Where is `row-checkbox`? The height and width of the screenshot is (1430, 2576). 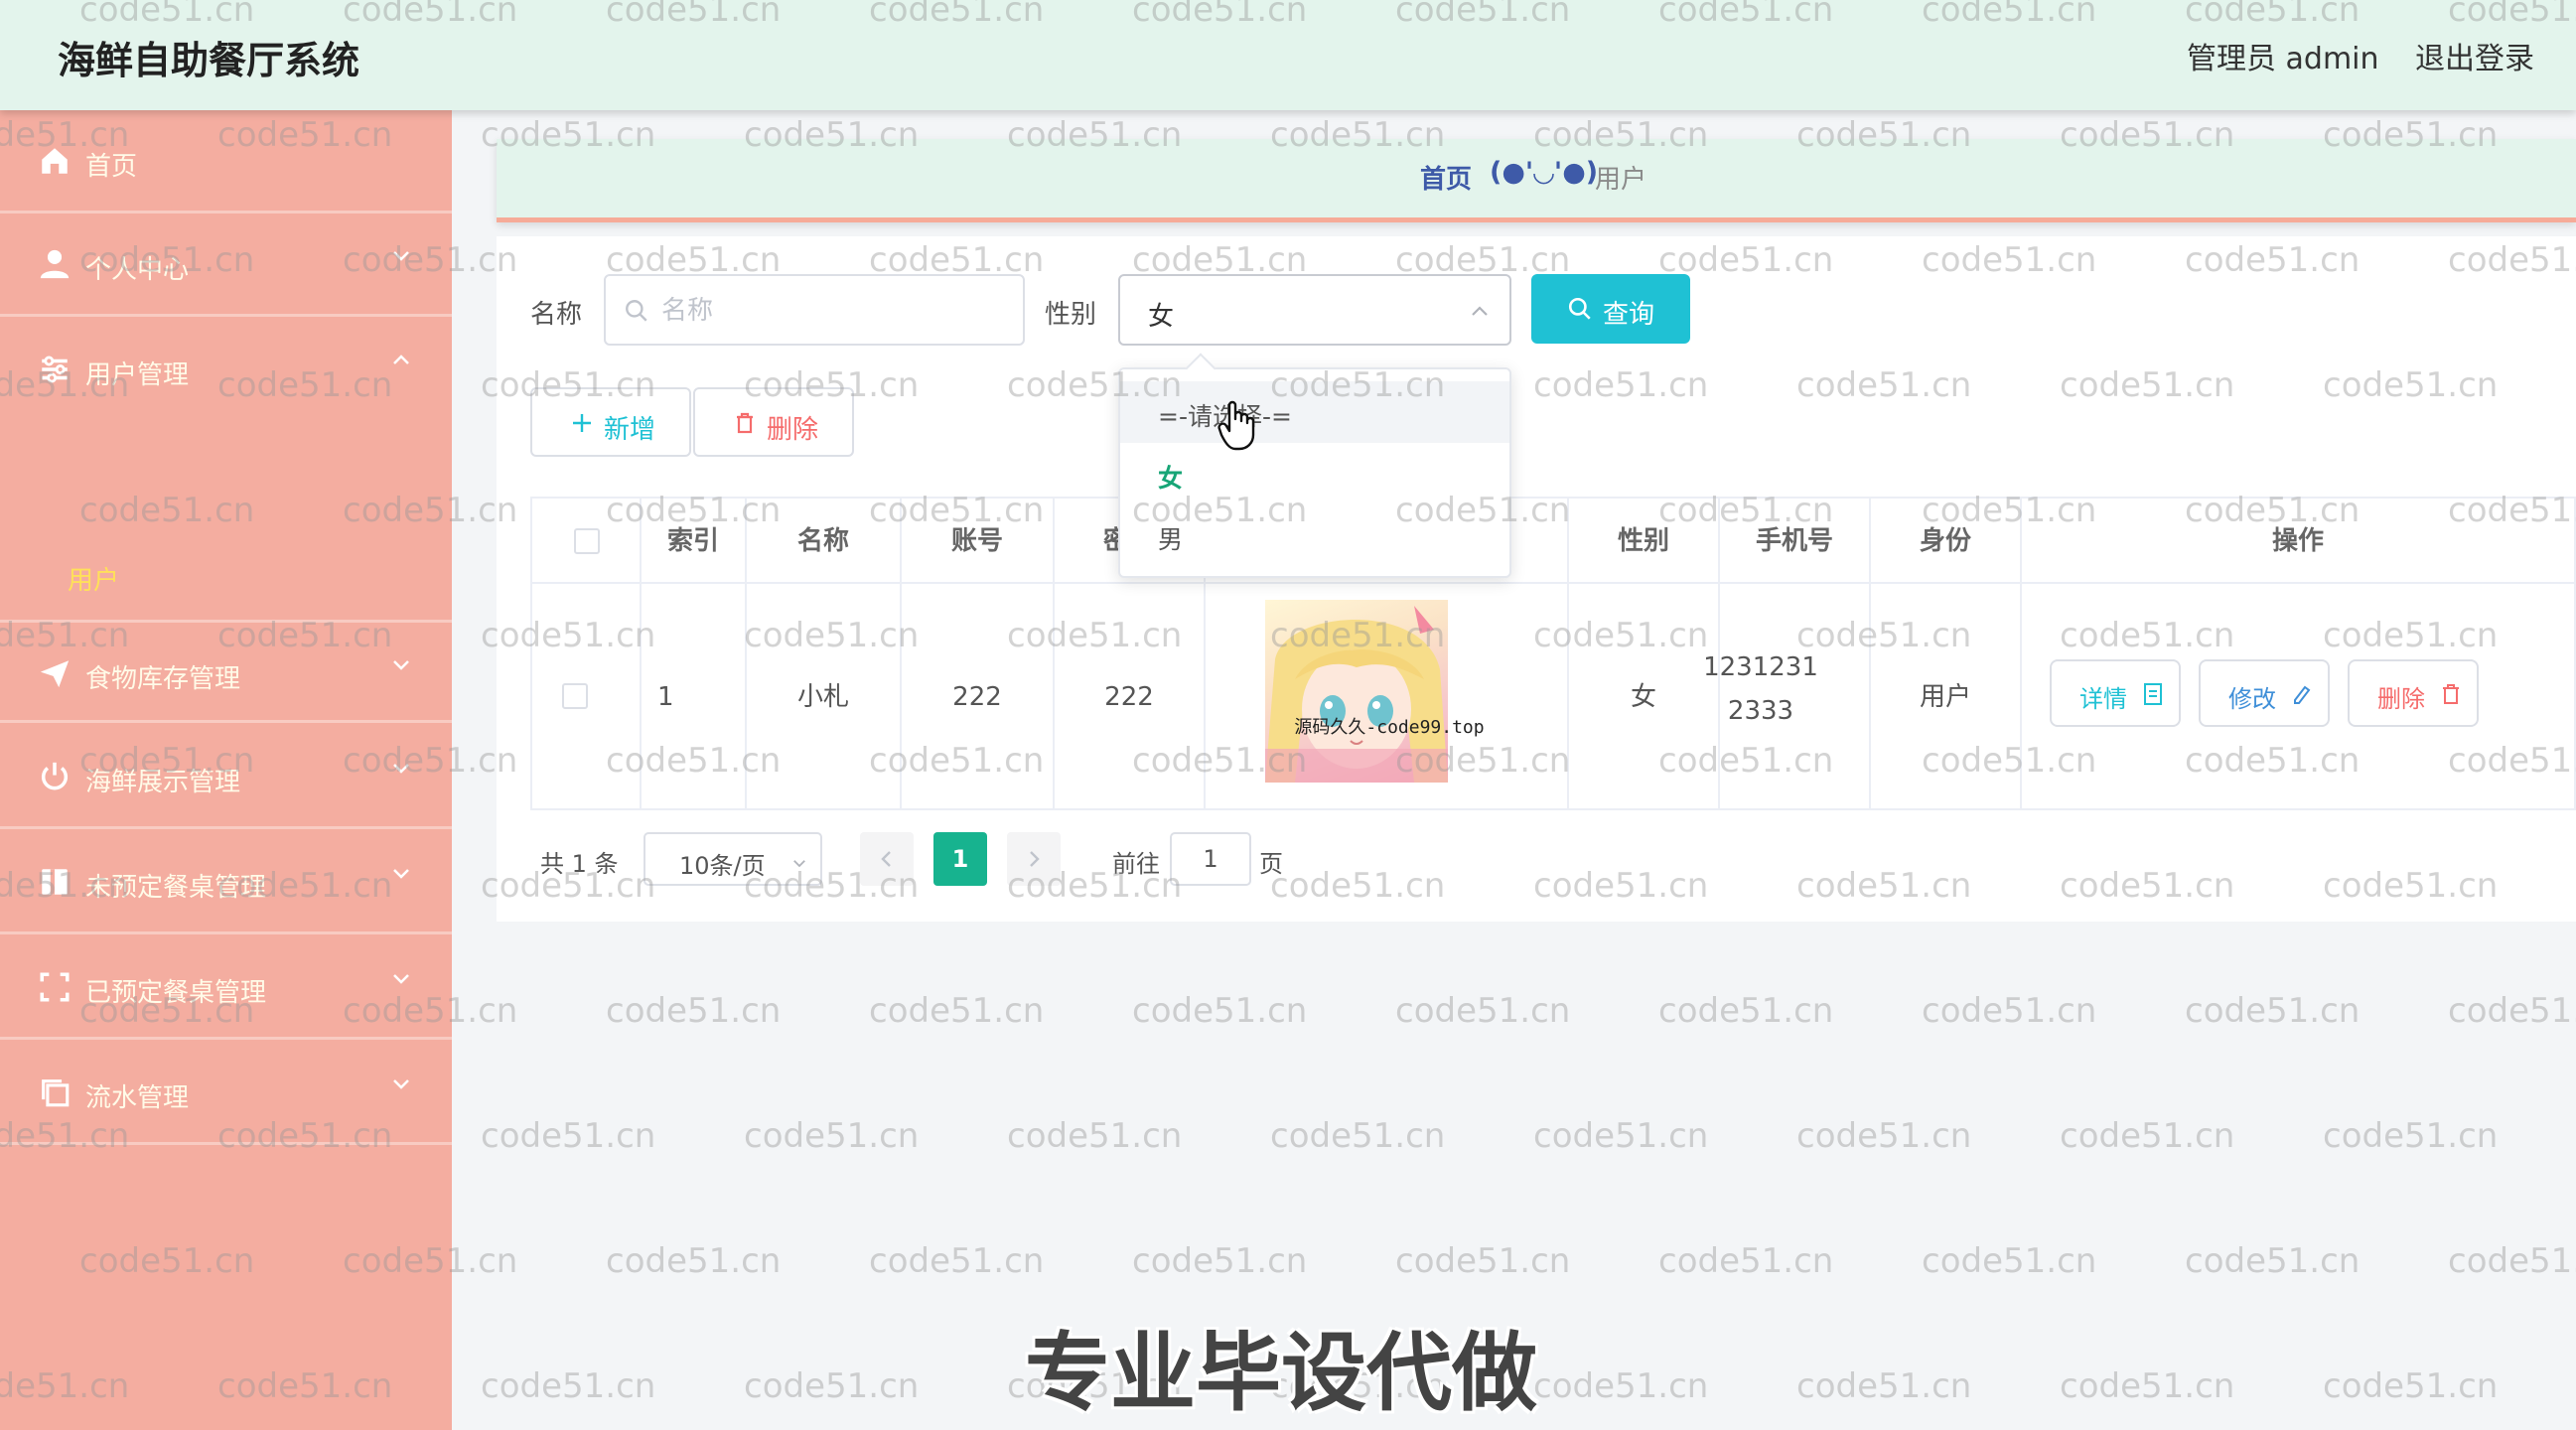 row-checkbox is located at coordinates (575, 696).